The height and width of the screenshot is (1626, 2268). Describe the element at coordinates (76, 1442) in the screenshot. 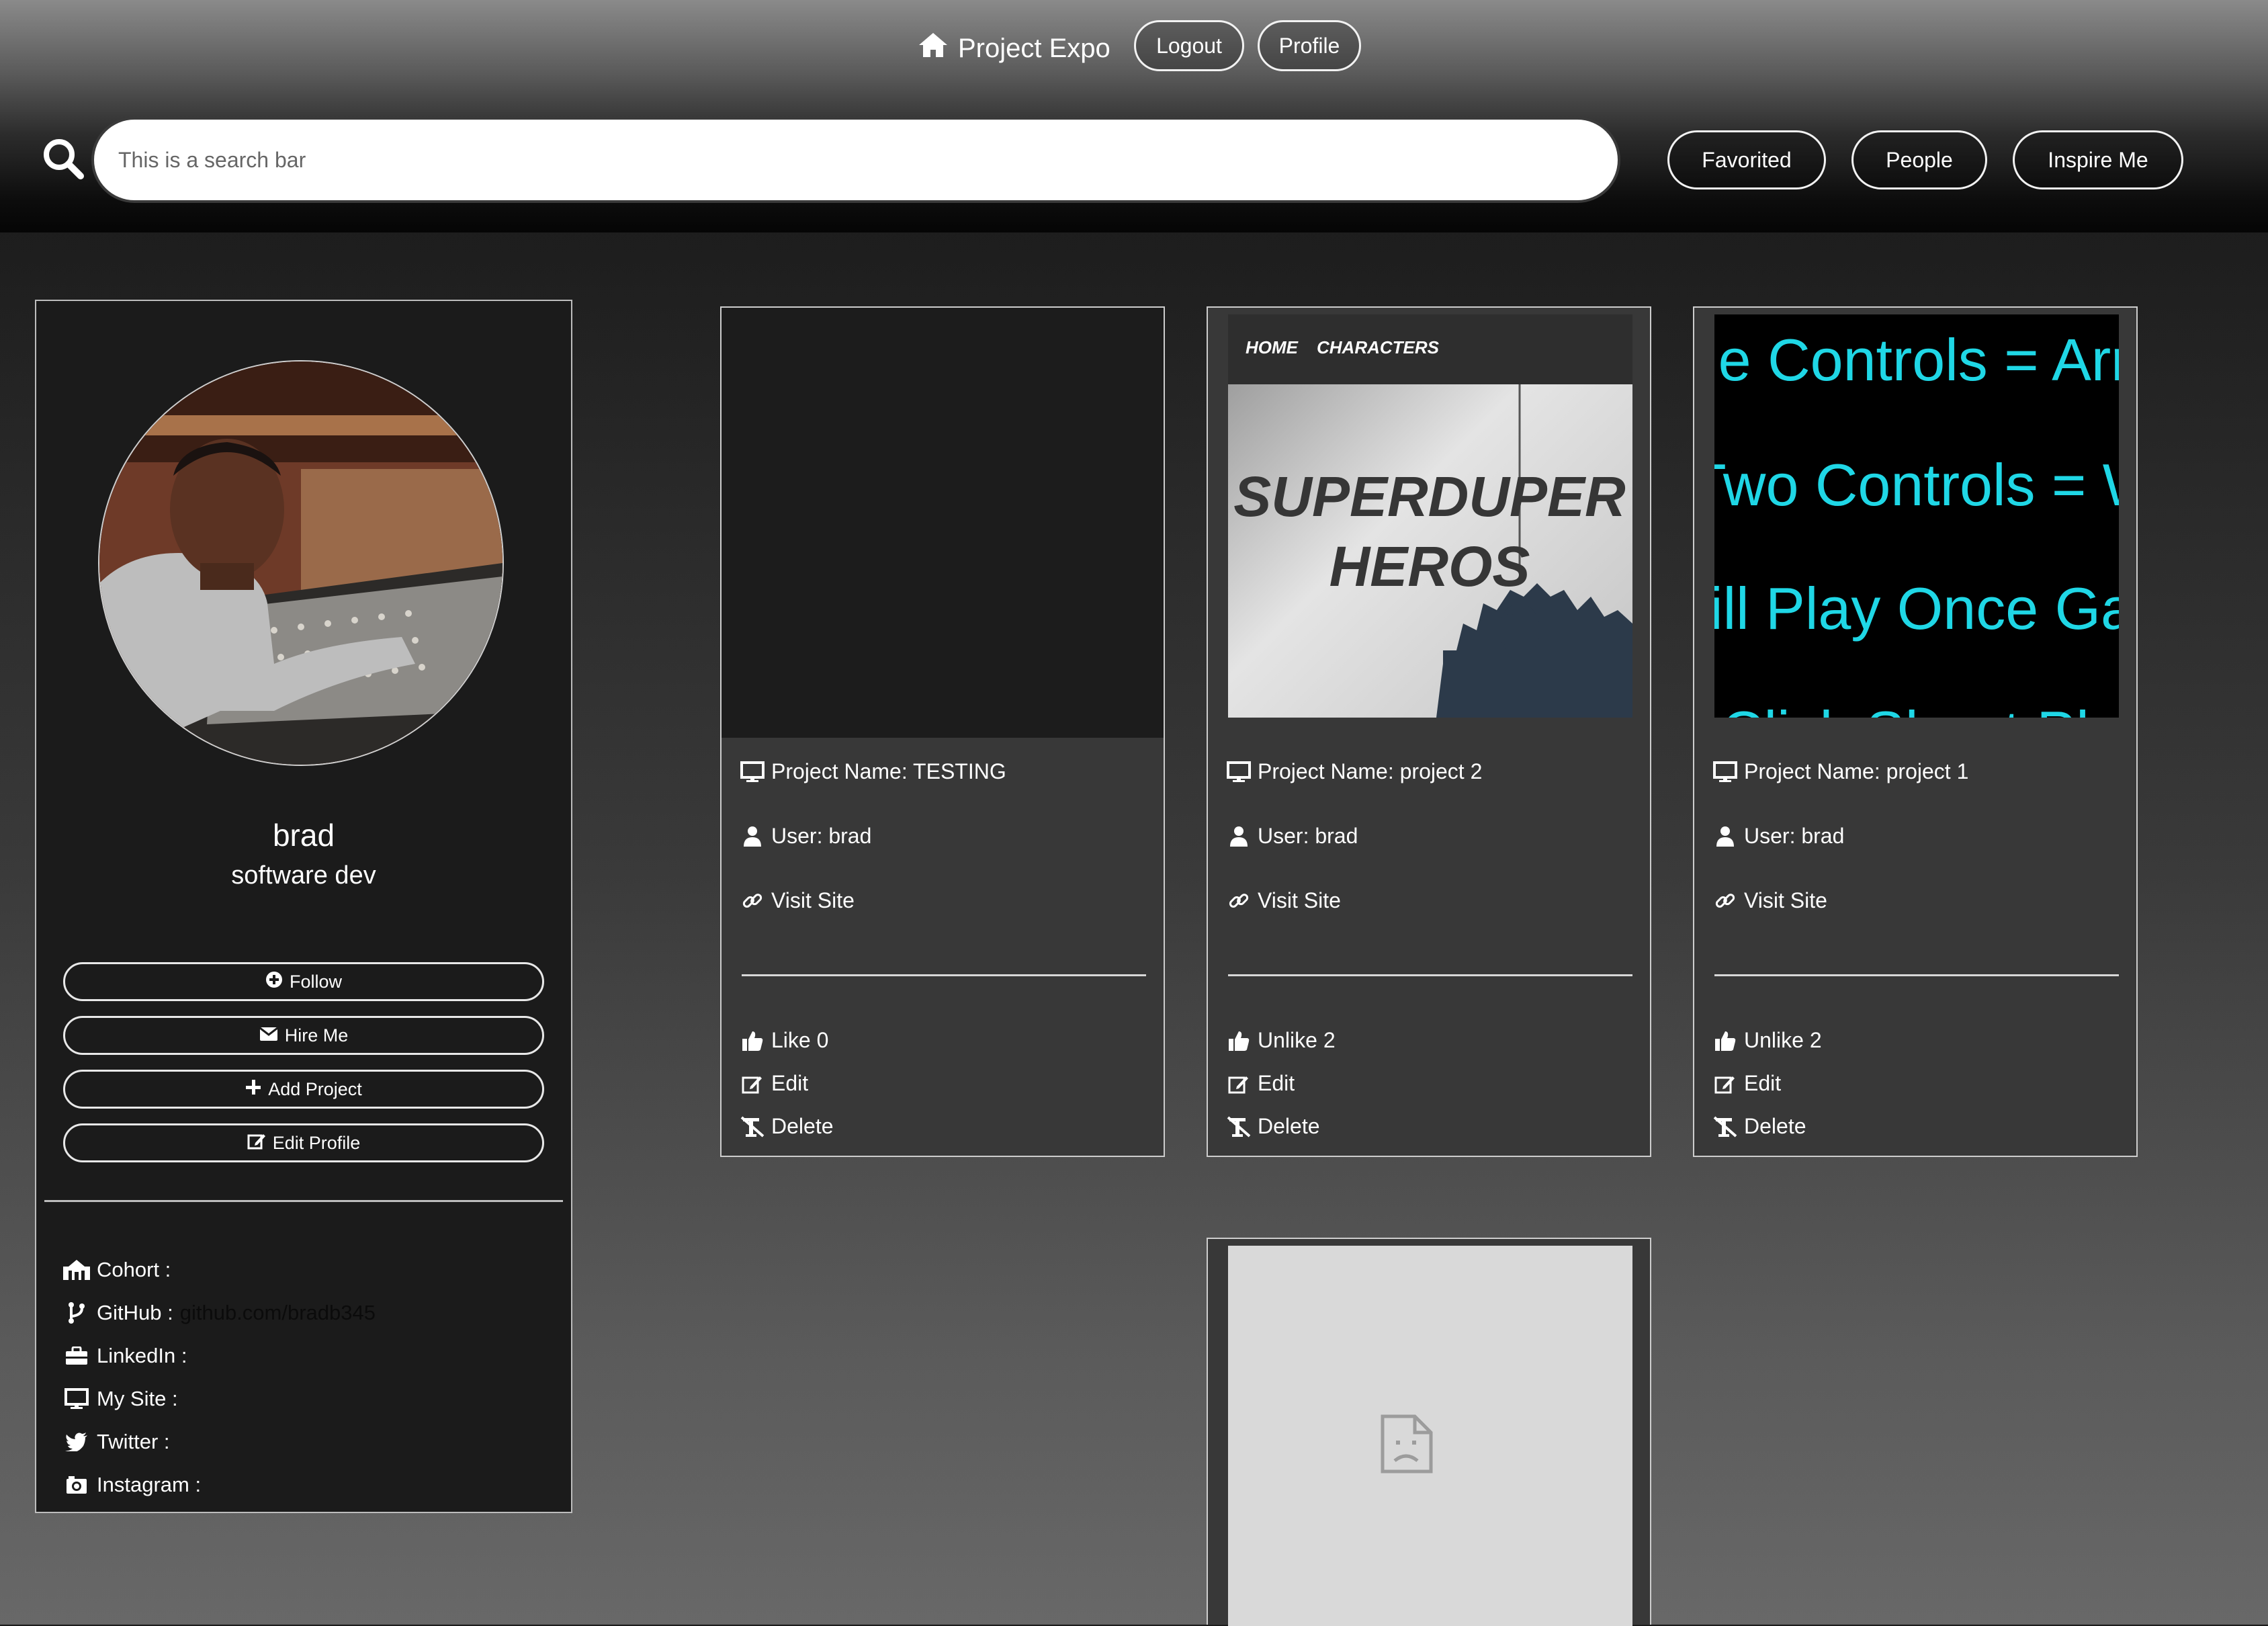

I see `twitter-icon` at that location.